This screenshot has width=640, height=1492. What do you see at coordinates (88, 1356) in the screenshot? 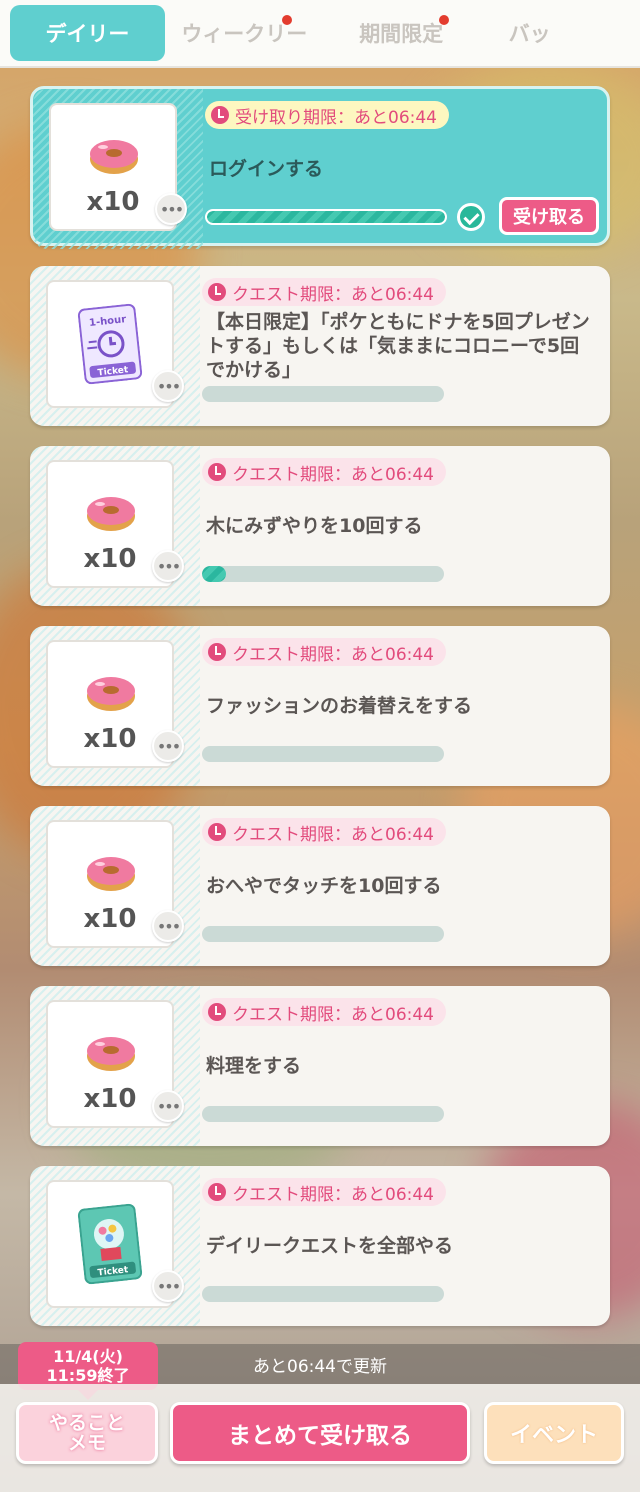
I see `end-date: 11/4(火)` at bounding box center [88, 1356].